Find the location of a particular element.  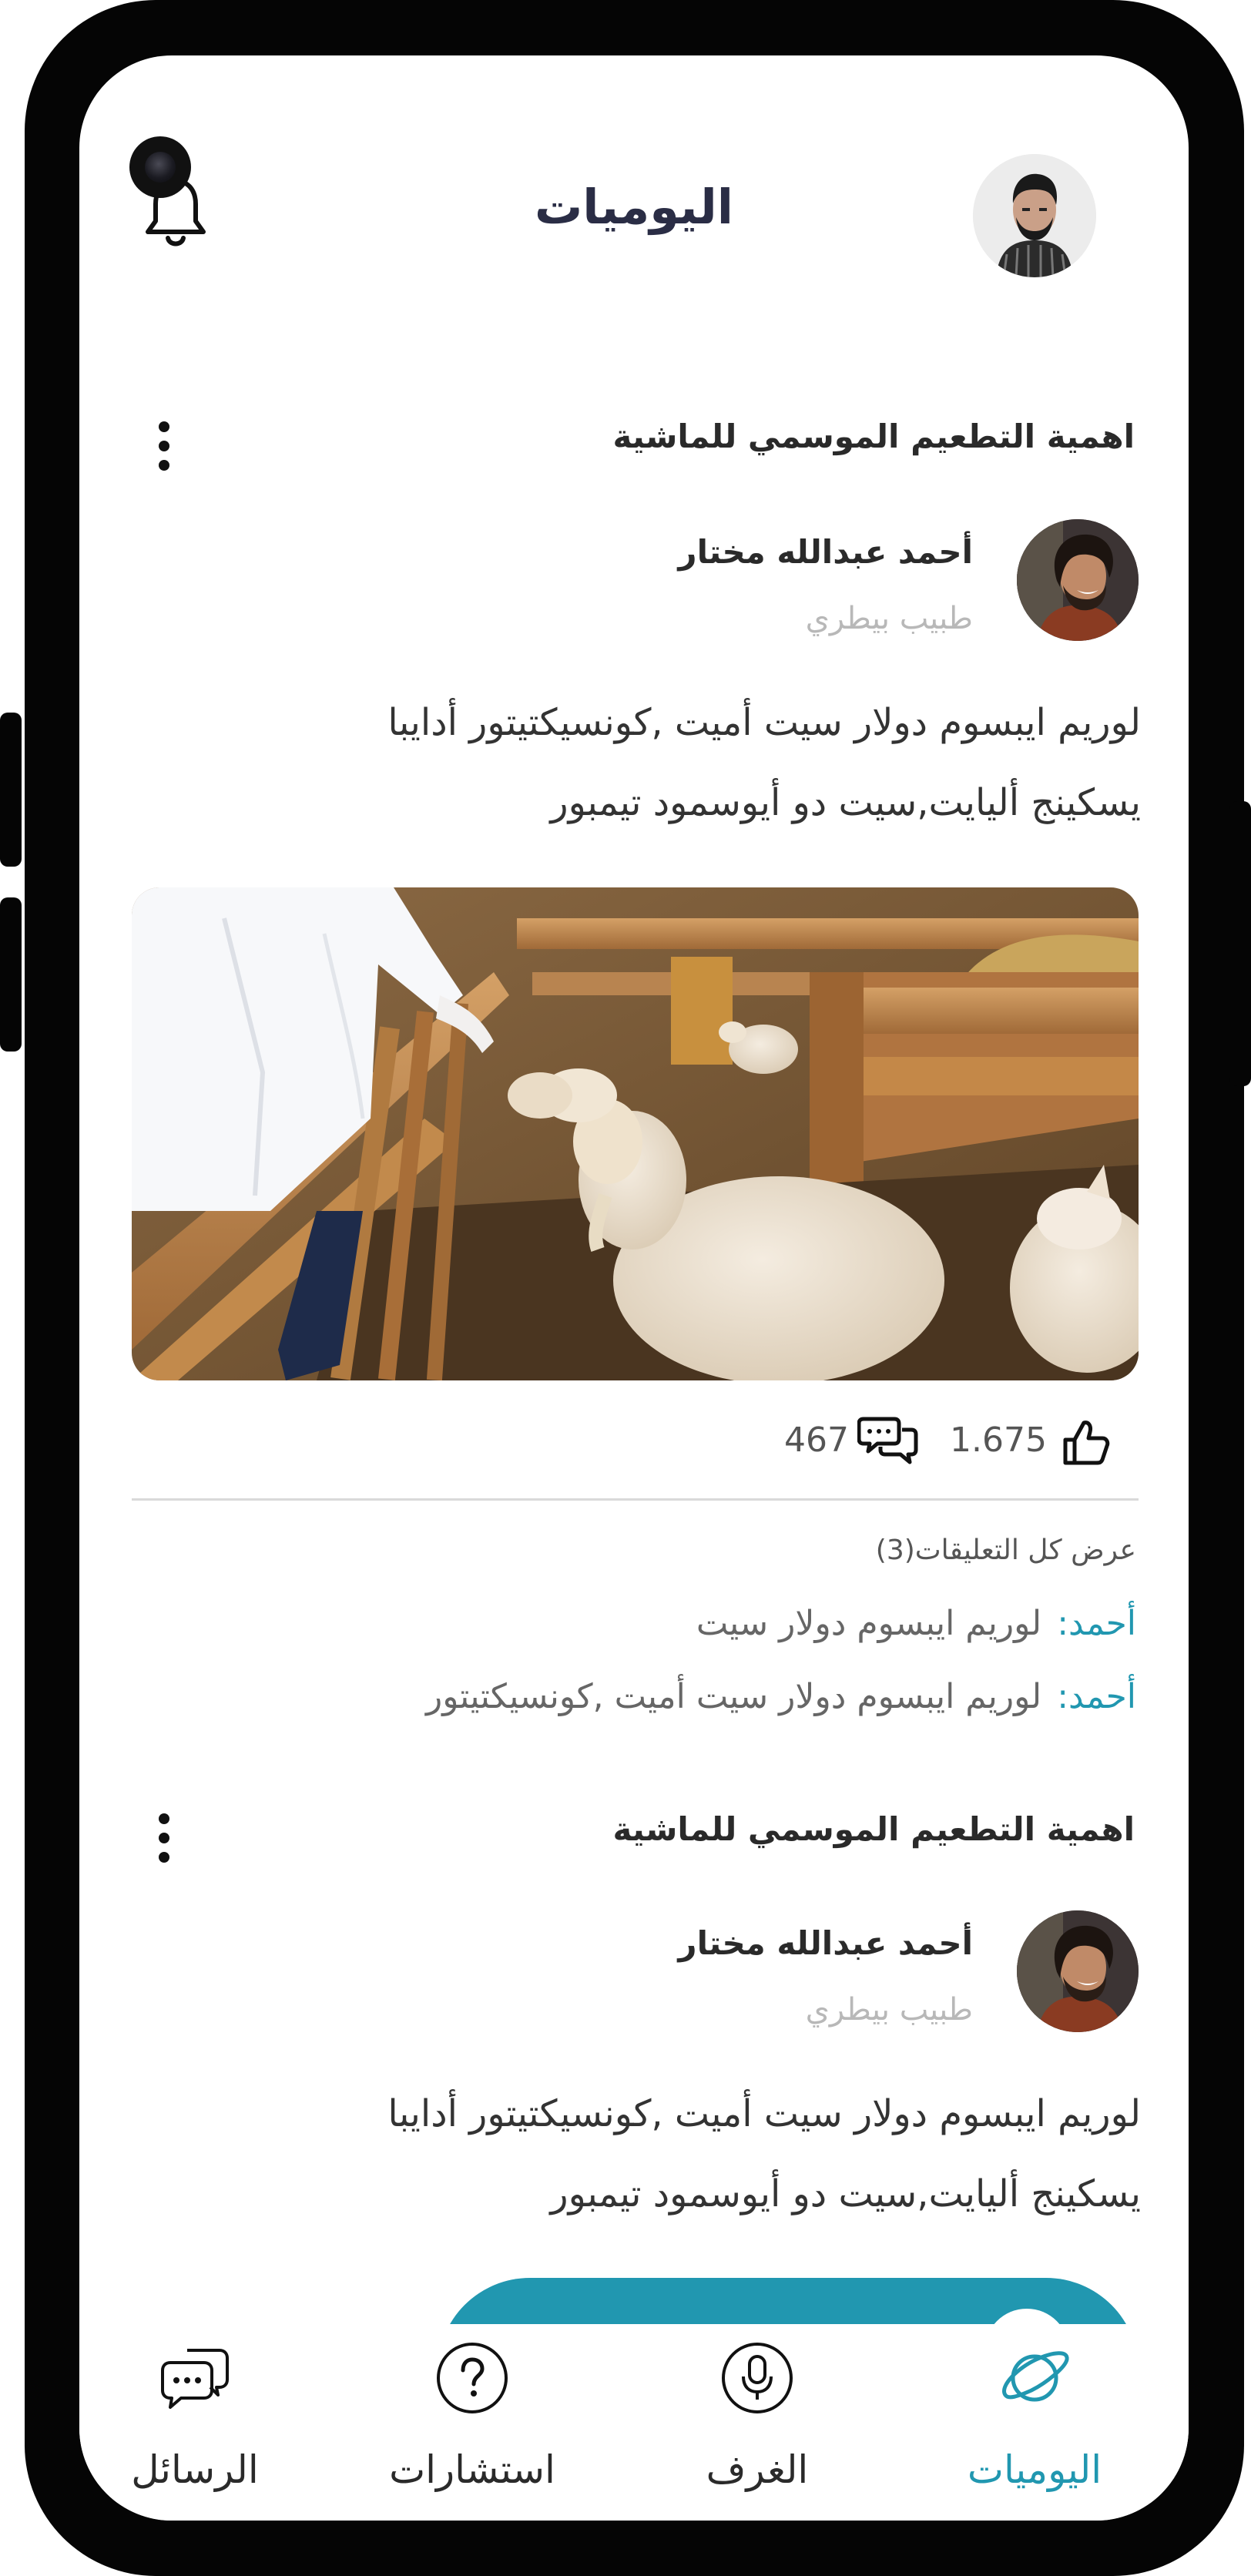

user-avatar is located at coordinates (1034, 215).